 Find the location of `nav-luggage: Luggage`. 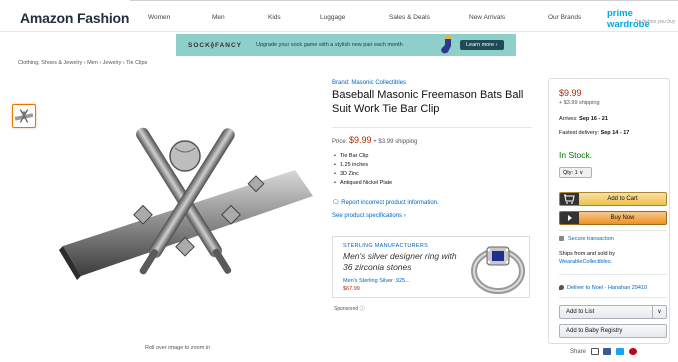

nav-luggage: Luggage is located at coordinates (332, 17).